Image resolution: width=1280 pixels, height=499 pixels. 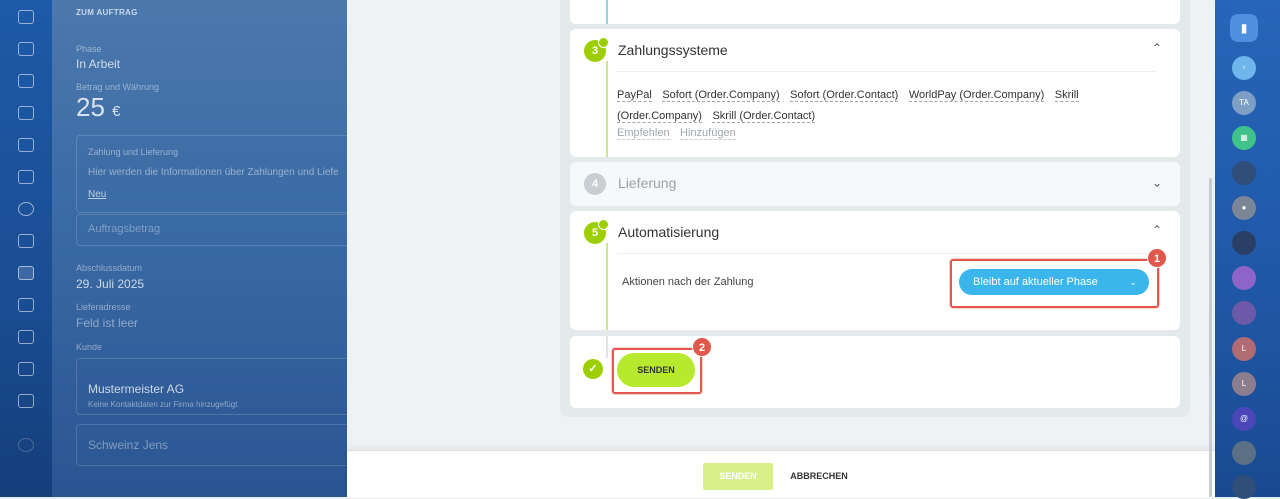 I want to click on address-value: Feld ist leer, so click(x=107, y=323).